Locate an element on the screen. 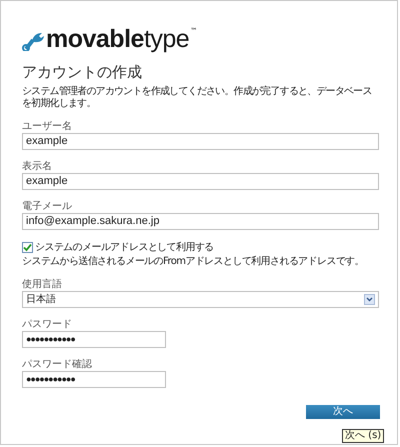  field-label: 表示名 is located at coordinates (37, 166).